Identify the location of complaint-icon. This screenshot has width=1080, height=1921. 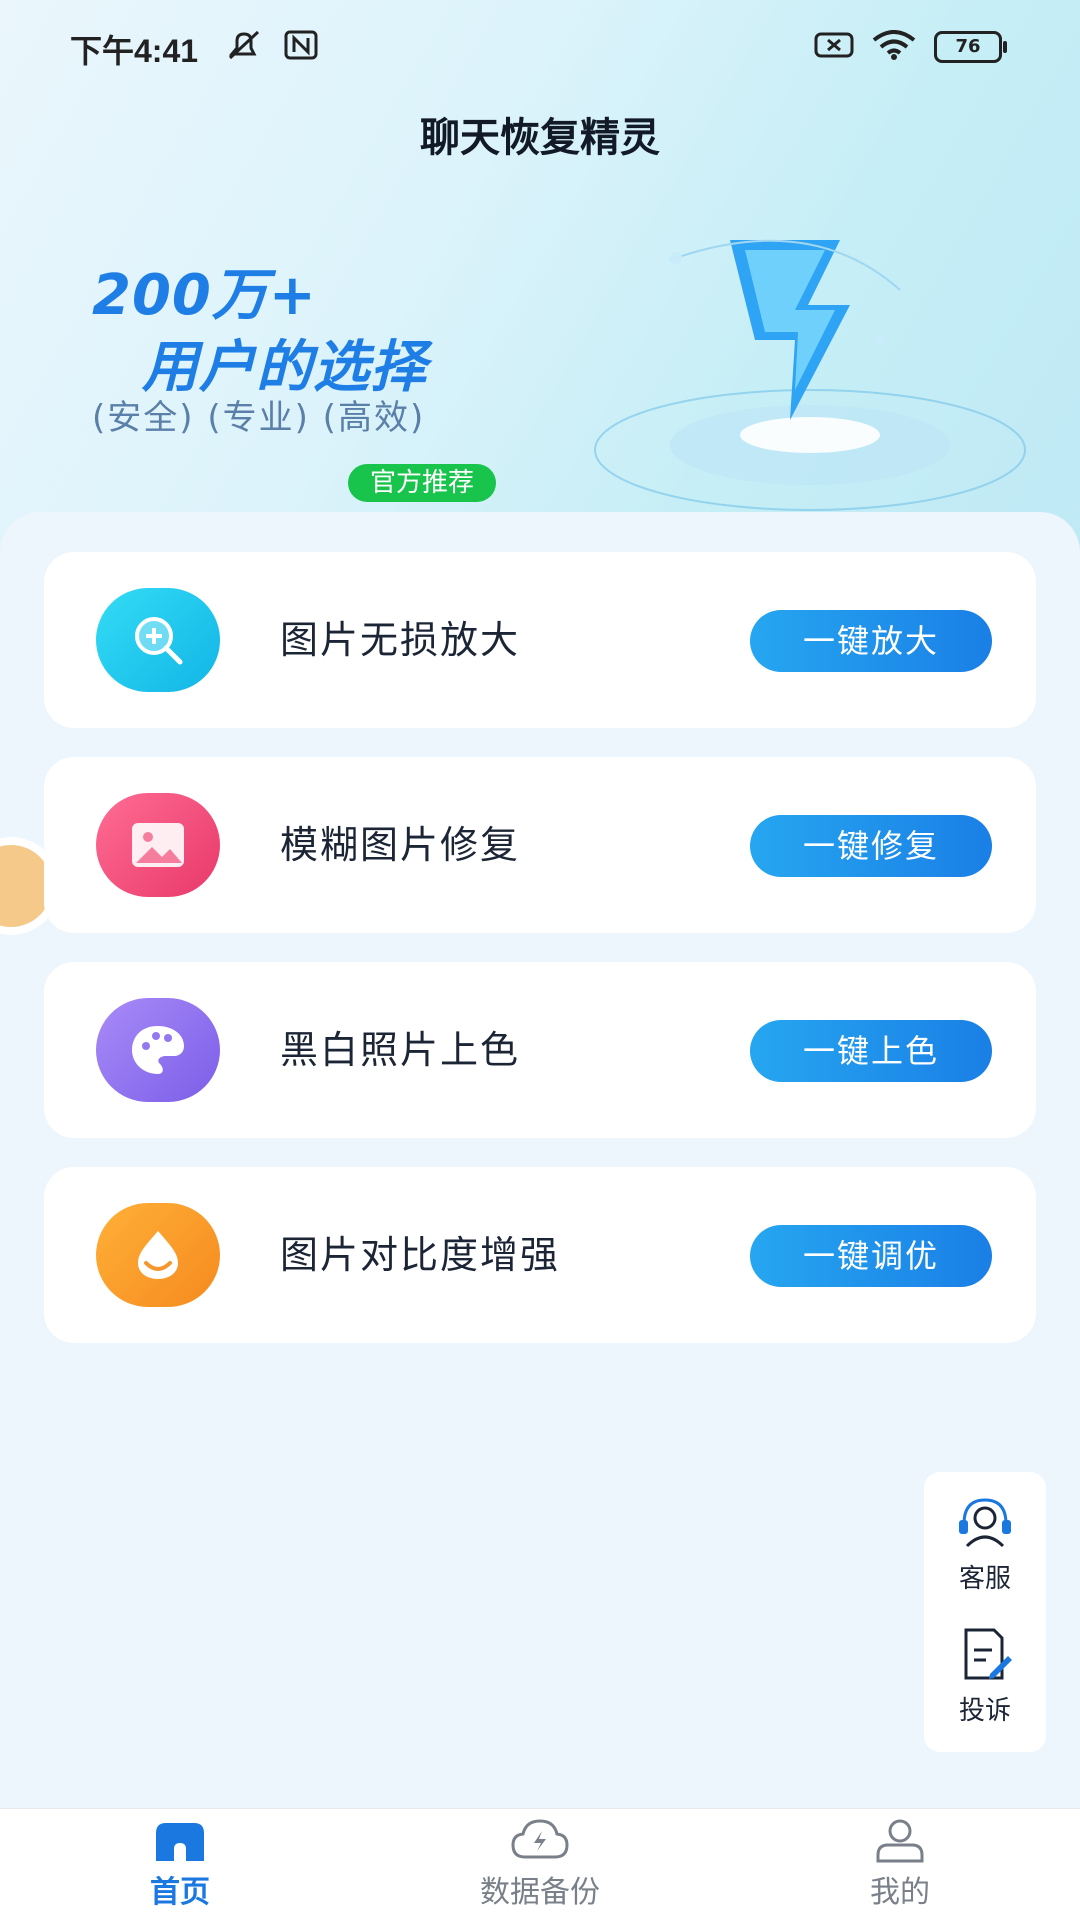
(985, 1657).